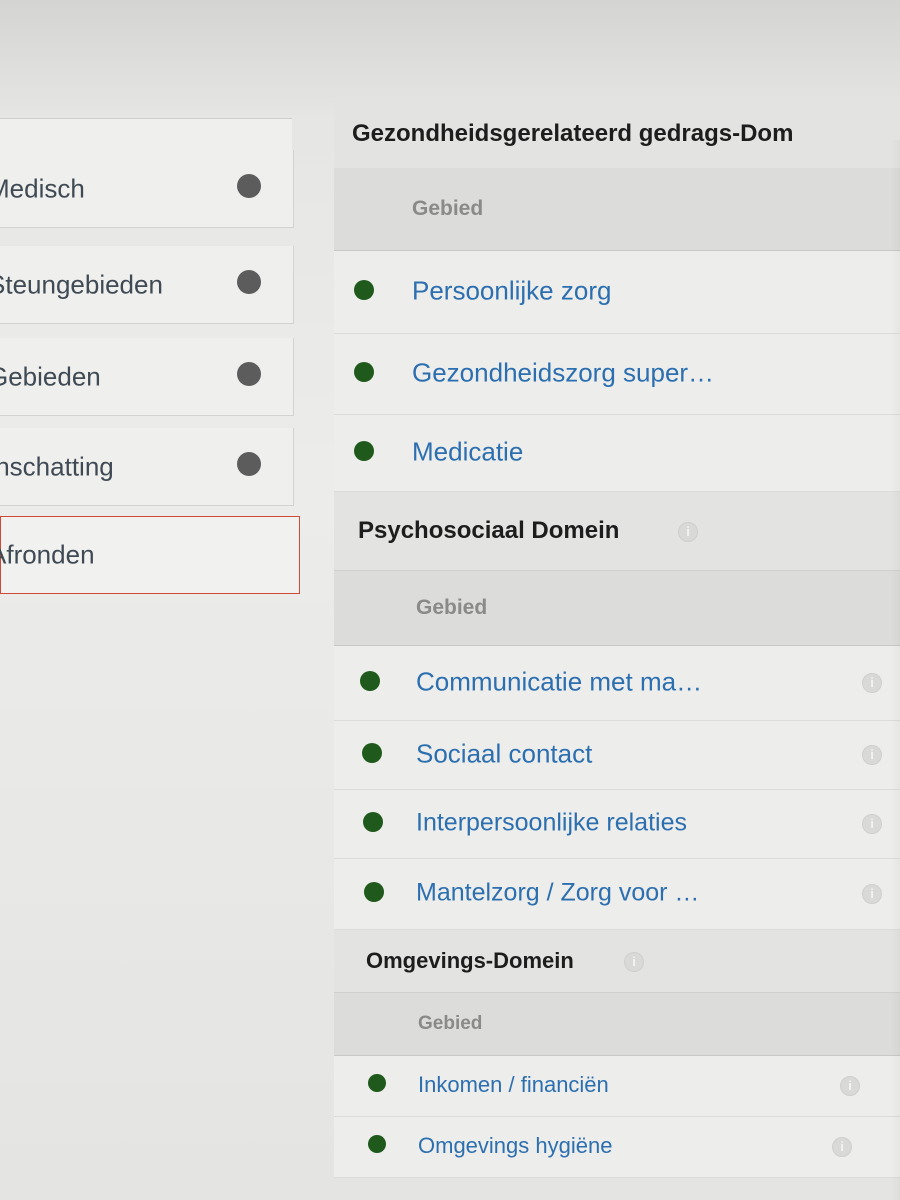 Image resolution: width=900 pixels, height=1200 pixels. I want to click on sidebar-item-gebieden: Gebieden, so click(147, 377).